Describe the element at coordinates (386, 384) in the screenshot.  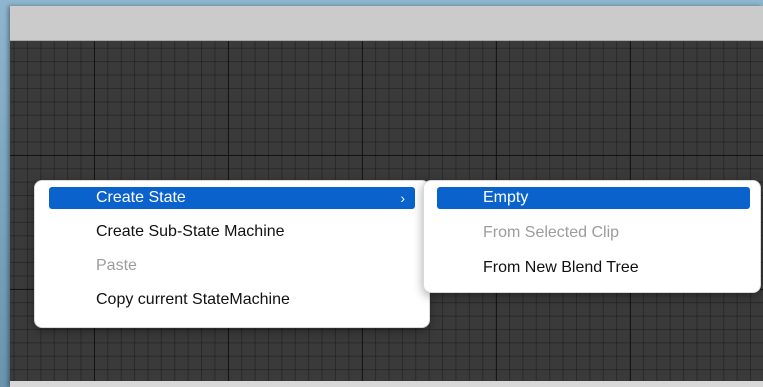
I see `bottom-edge-strip` at that location.